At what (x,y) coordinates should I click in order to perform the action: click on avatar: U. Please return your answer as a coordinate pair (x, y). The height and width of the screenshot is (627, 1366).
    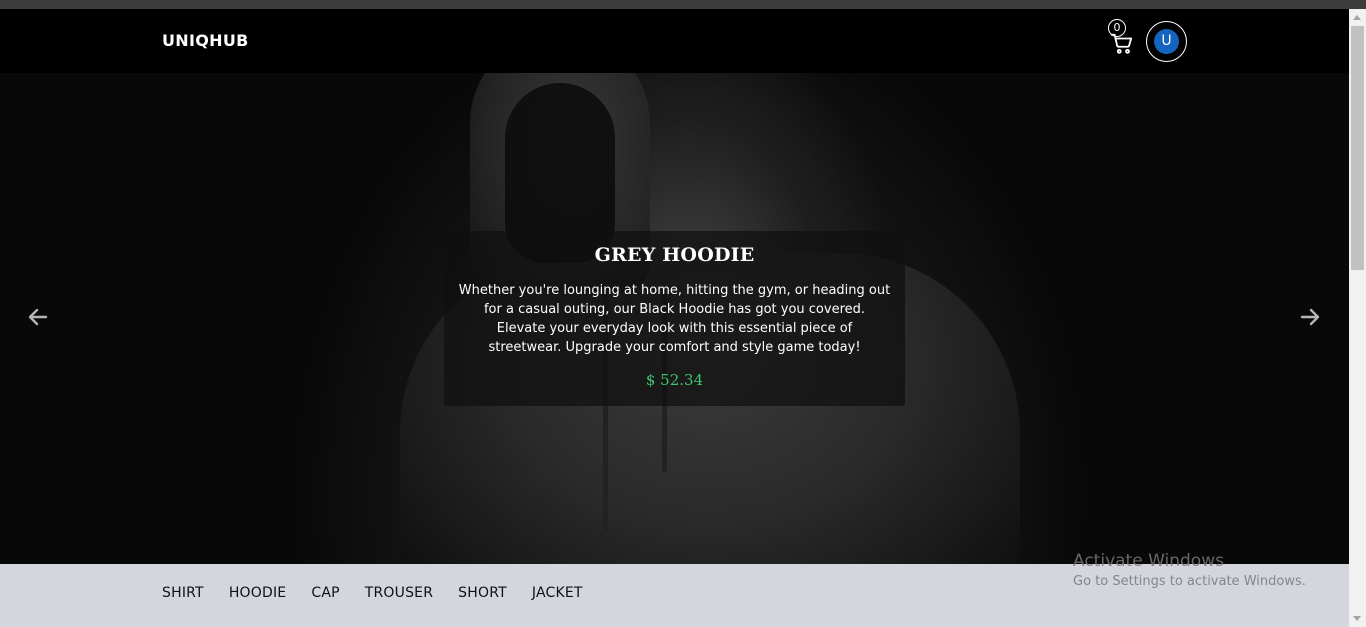
    Looking at the image, I should click on (1166, 41).